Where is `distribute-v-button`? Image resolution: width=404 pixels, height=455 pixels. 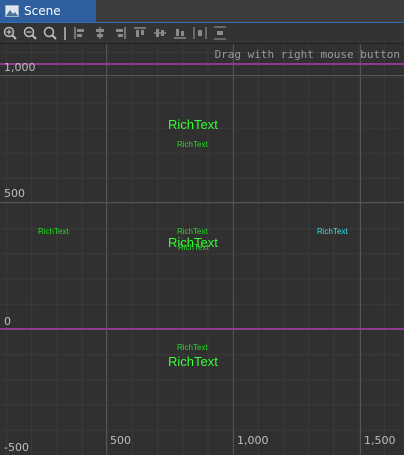 distribute-v-button is located at coordinates (220, 33).